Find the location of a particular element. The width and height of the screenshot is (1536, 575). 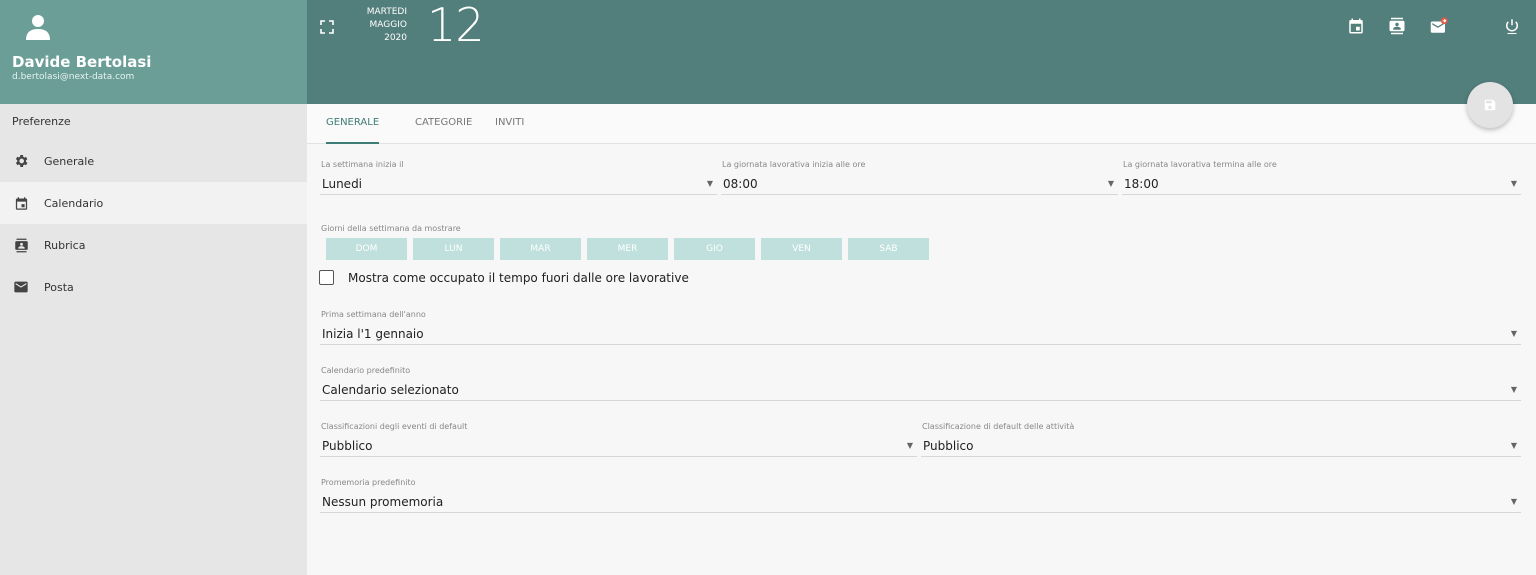

sidebar-item-label: Calendario is located at coordinates (74, 203).